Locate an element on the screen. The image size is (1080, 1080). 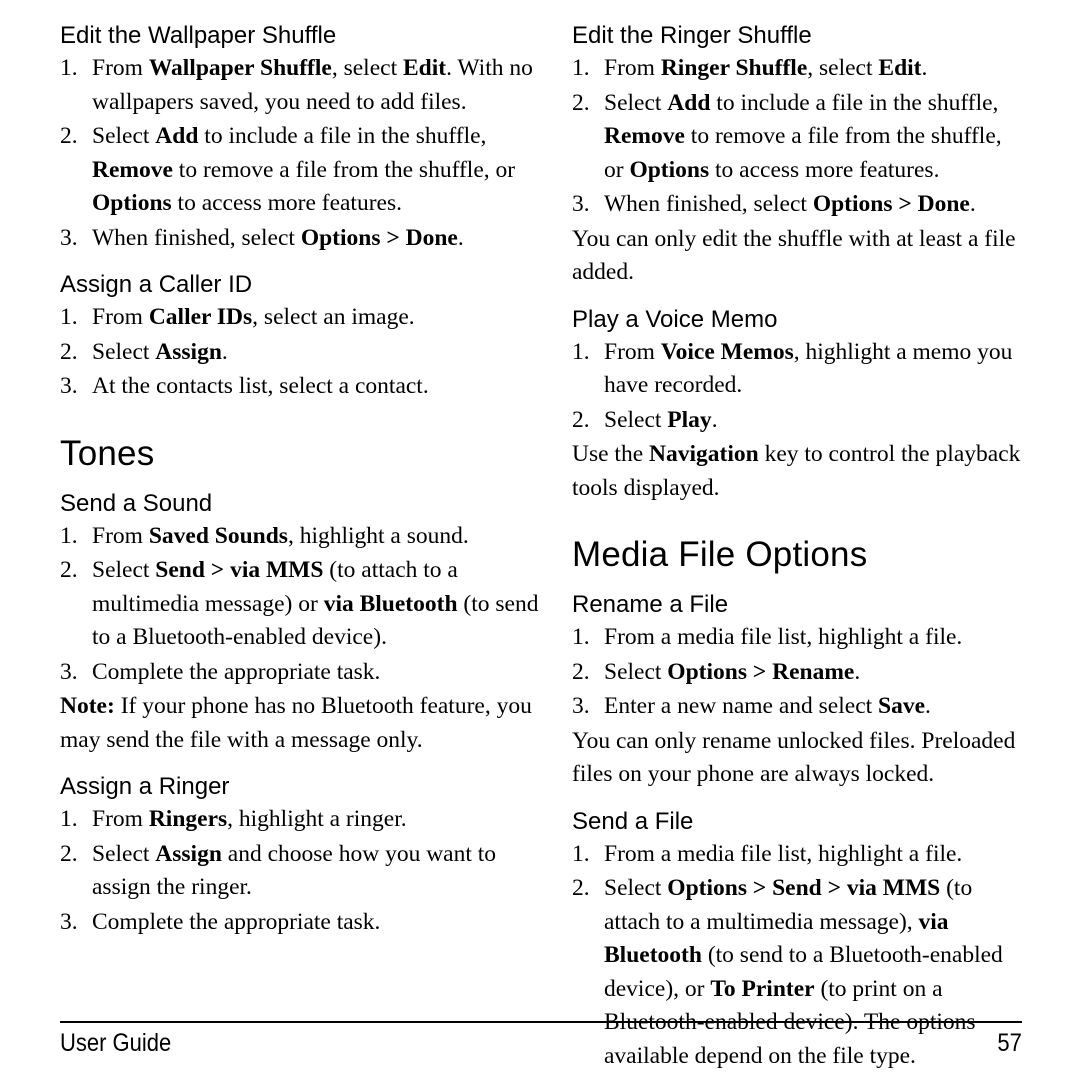
body-text: , highlight a sound. is located at coordinates (378, 535).